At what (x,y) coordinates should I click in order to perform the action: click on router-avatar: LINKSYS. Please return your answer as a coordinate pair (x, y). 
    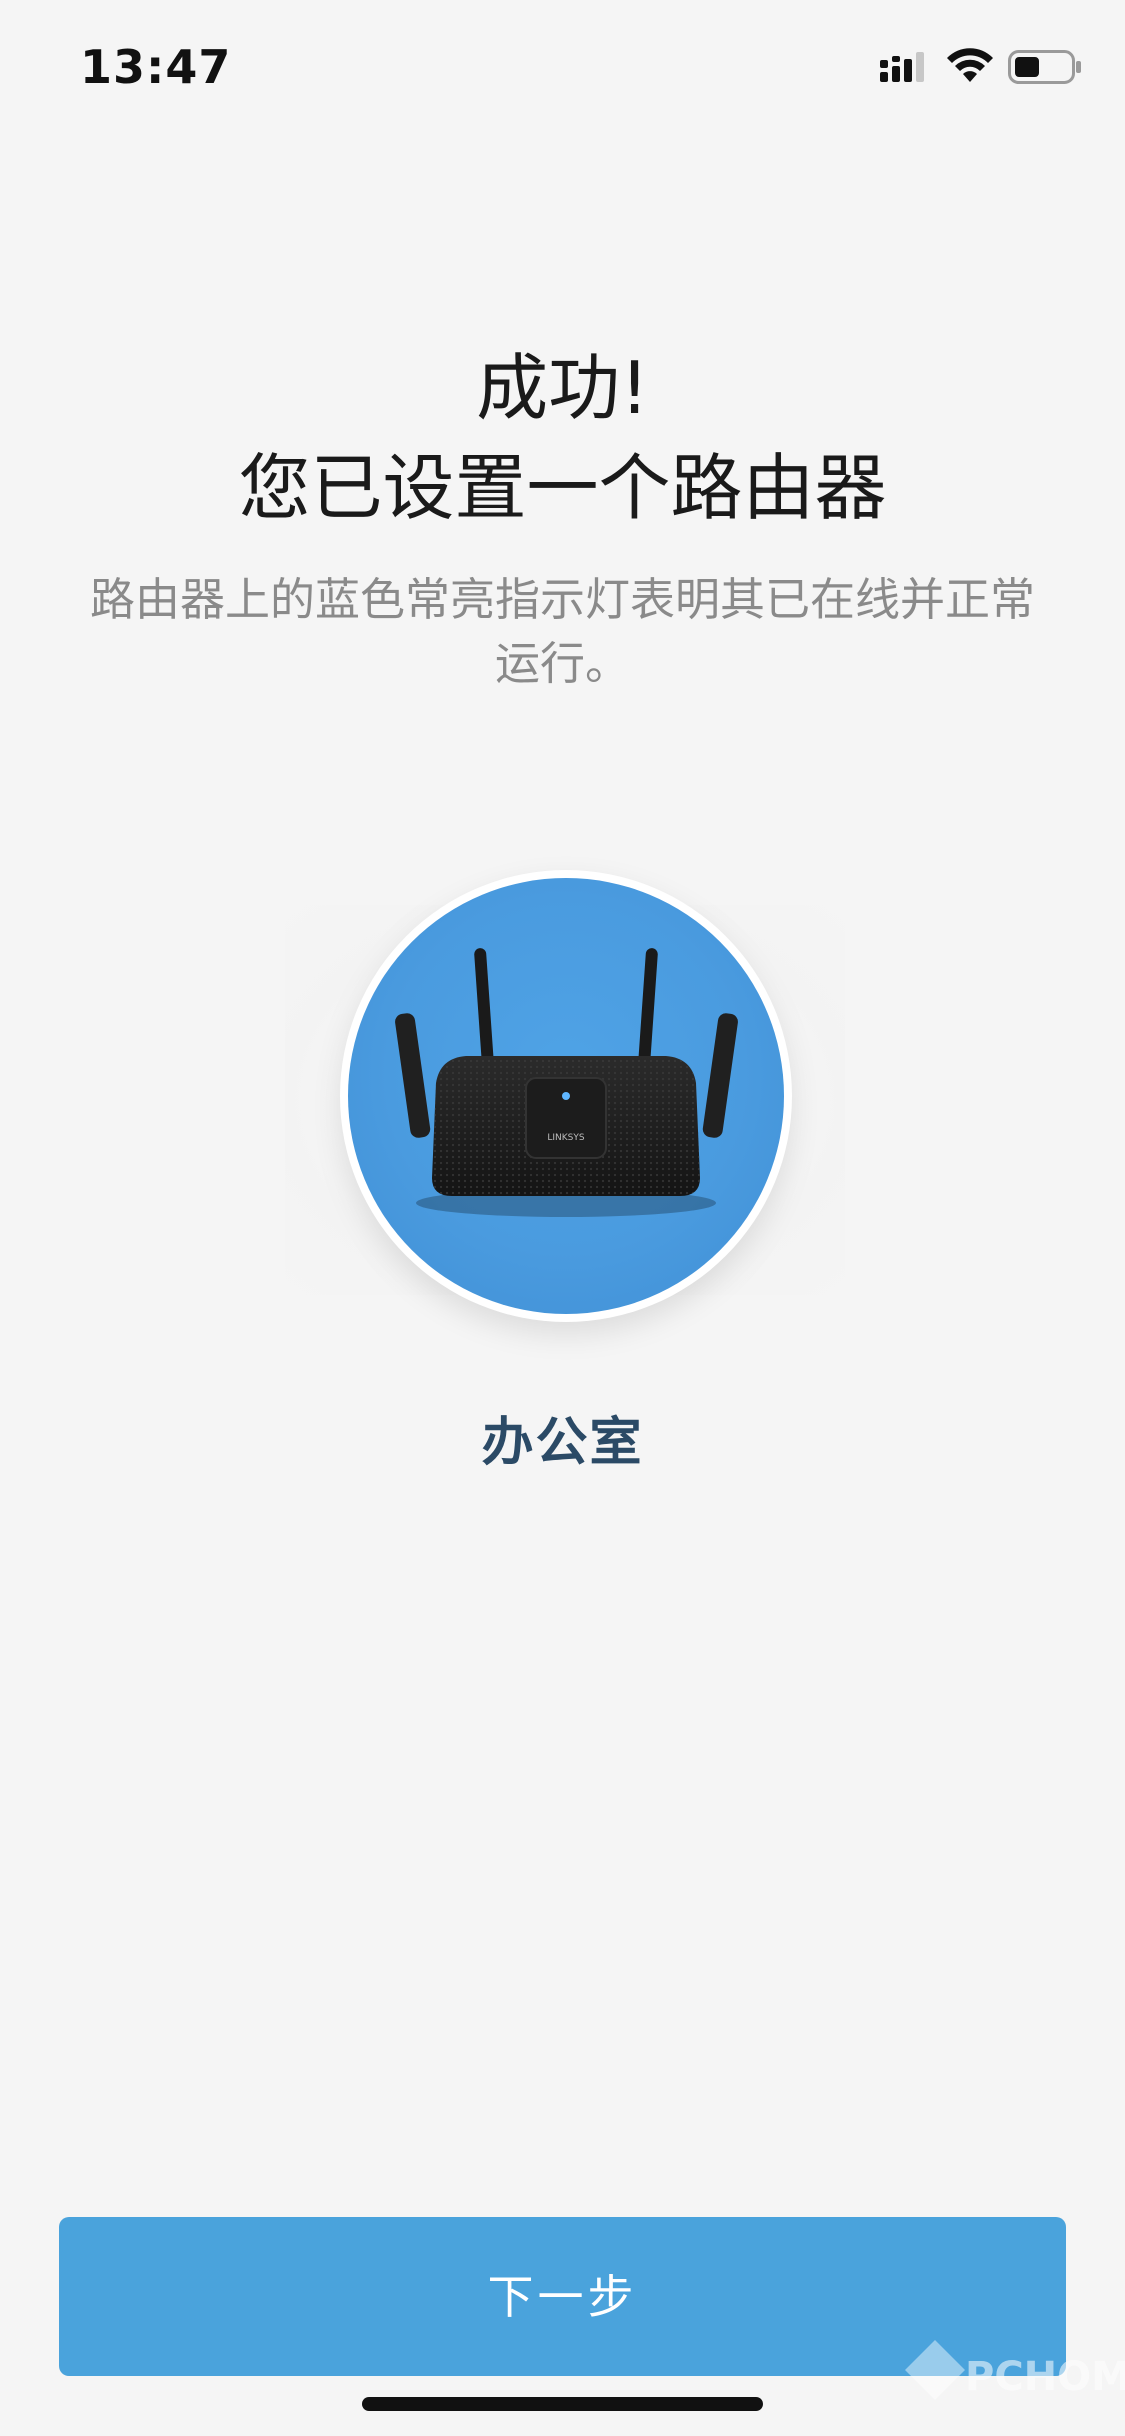
    Looking at the image, I should click on (566, 1096).